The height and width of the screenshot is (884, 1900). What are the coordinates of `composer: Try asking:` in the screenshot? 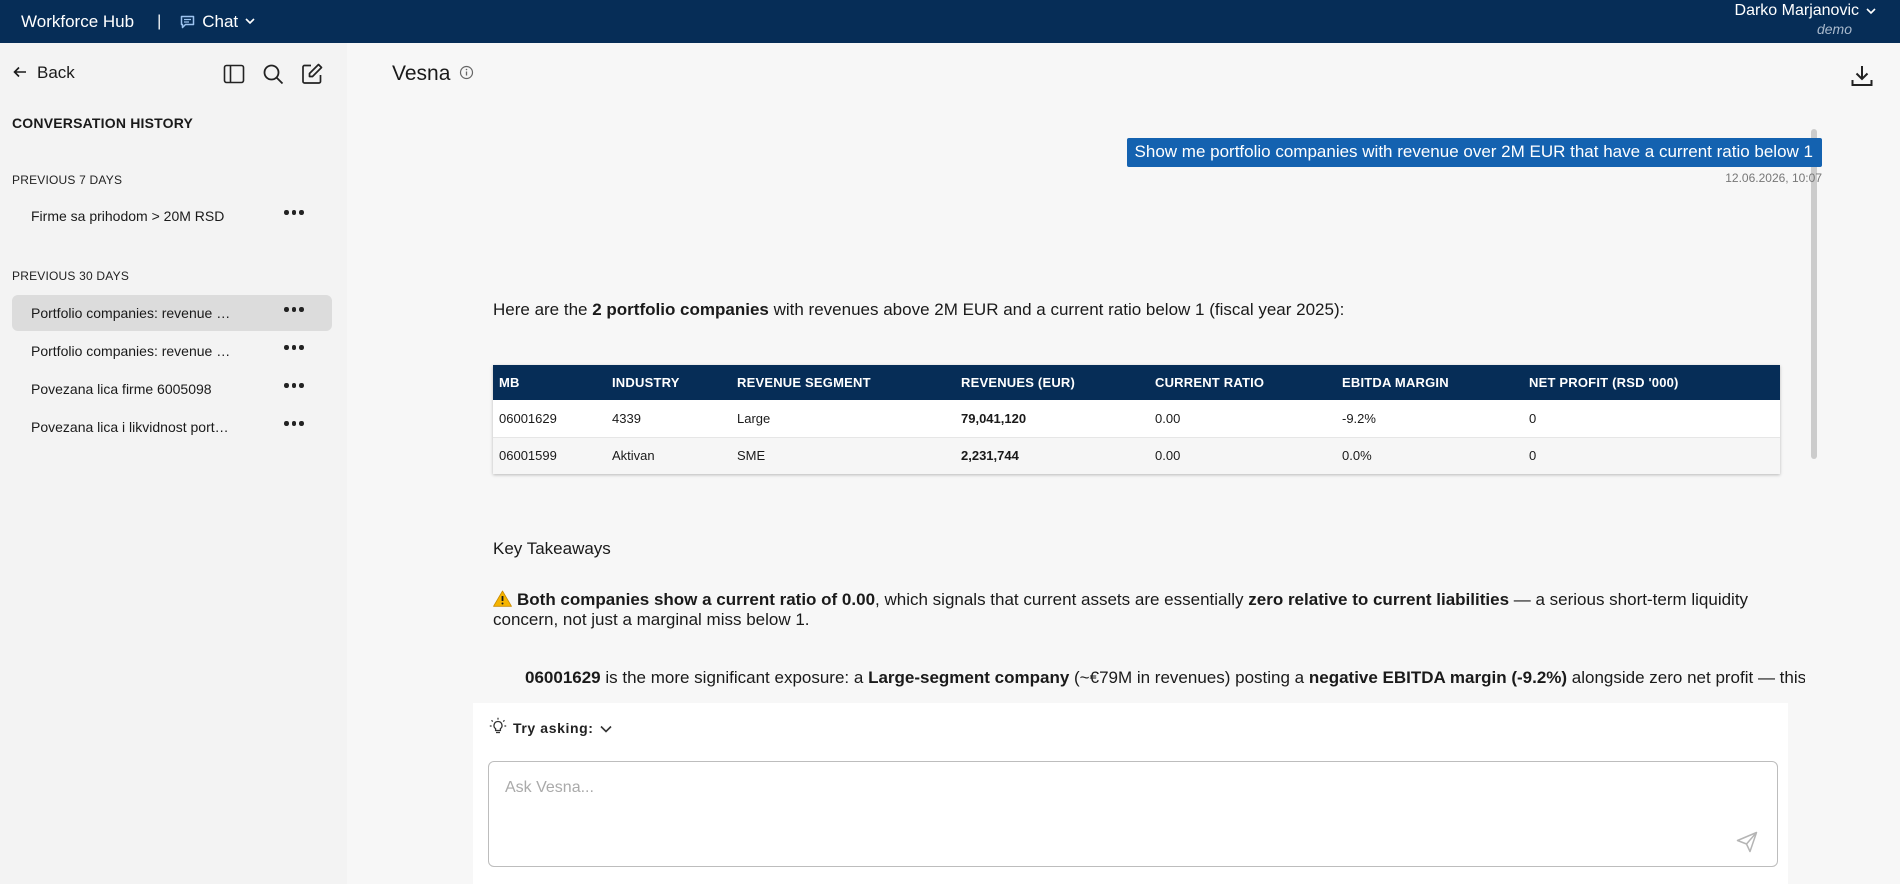 It's located at (1130, 793).